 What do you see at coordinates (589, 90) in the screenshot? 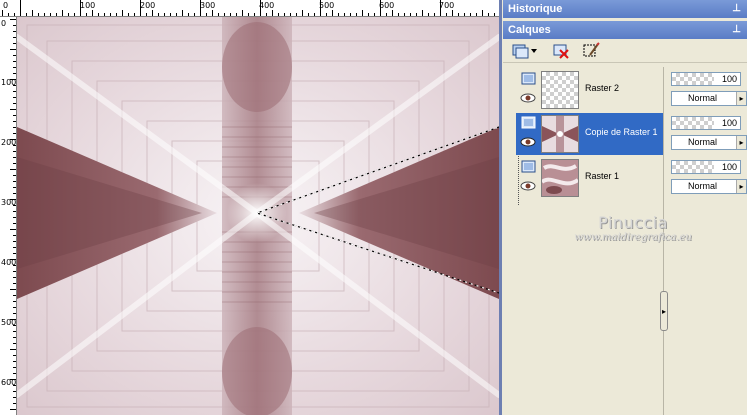
I see `layer-row-raster-2: Raster 2` at bounding box center [589, 90].